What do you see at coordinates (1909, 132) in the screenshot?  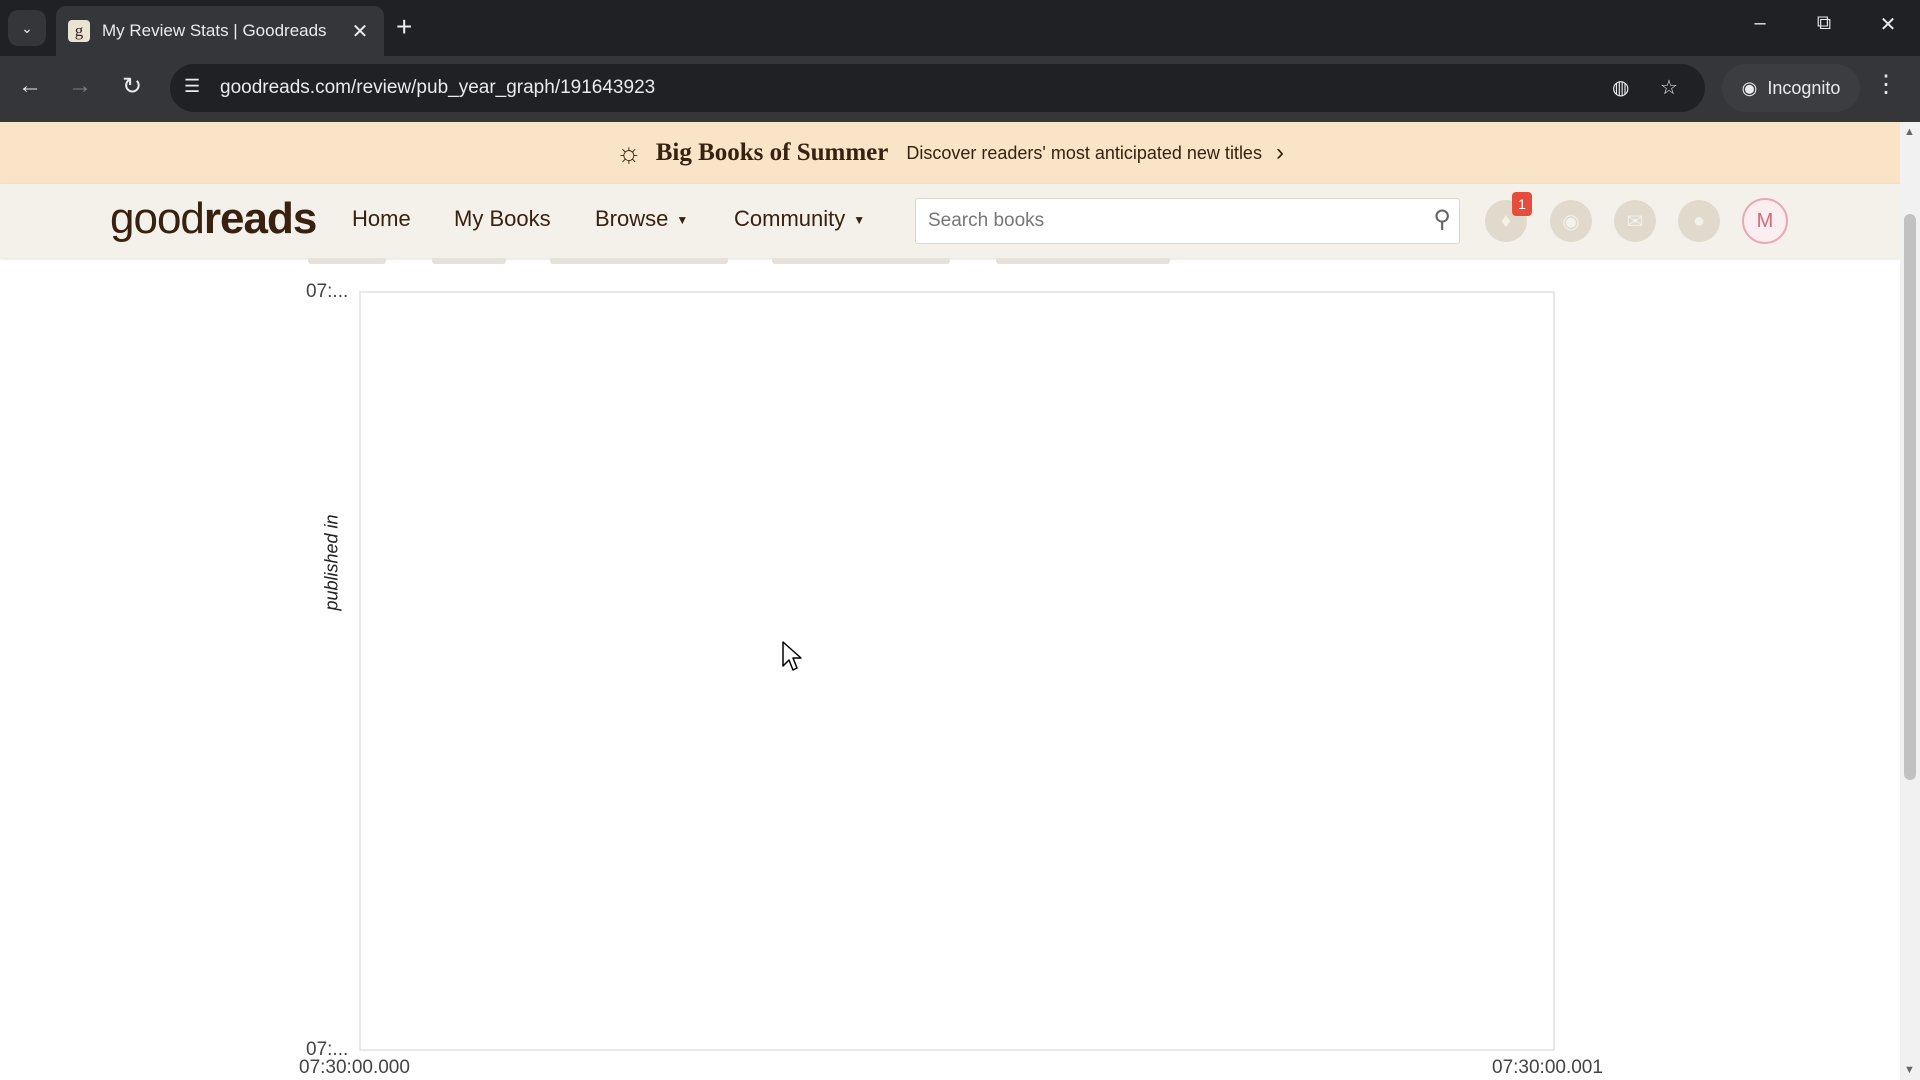 I see `scroll-up-arrow-icon: ▲` at bounding box center [1909, 132].